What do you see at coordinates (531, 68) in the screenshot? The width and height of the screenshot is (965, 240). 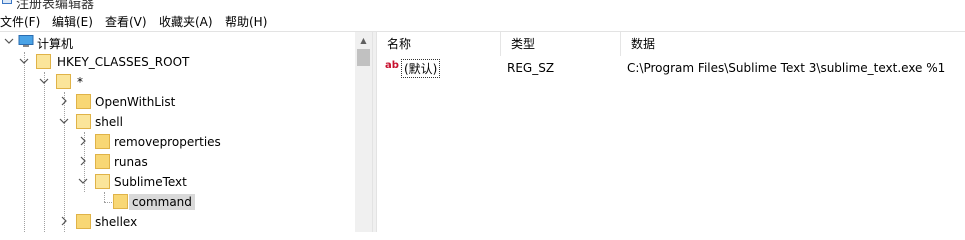 I see `value-type: REG_SZ` at bounding box center [531, 68].